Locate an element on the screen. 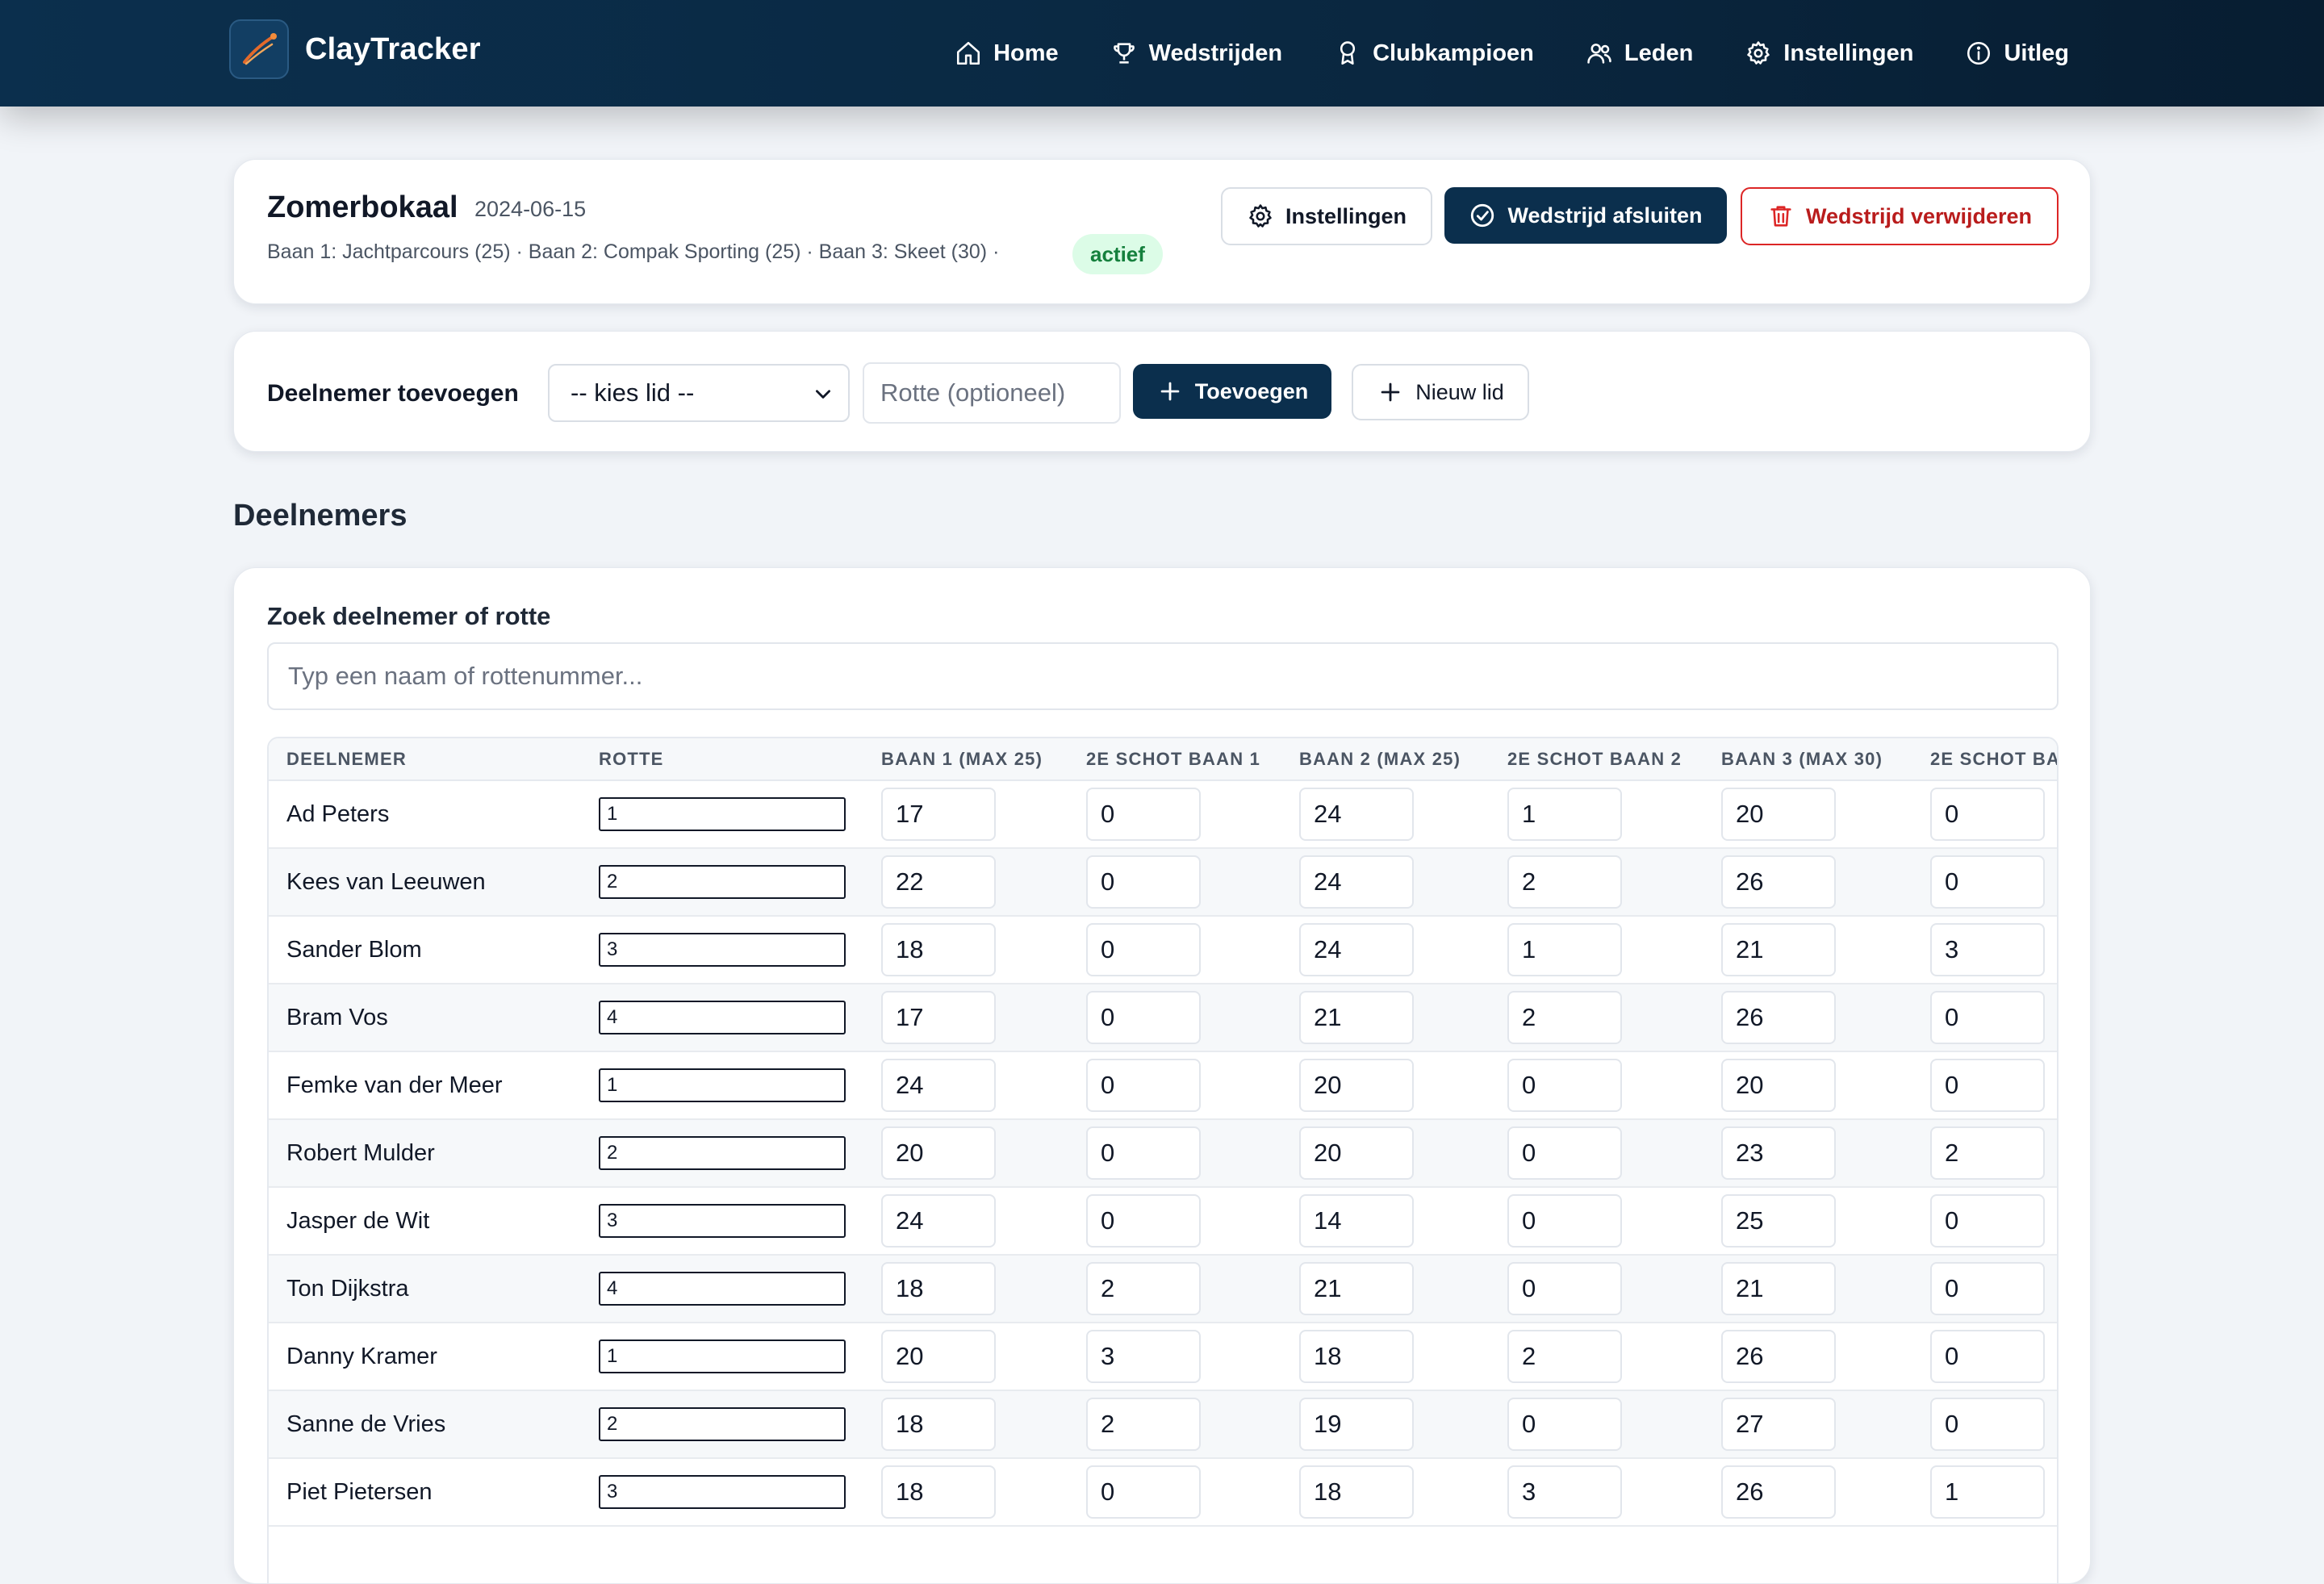  column-header: 2e schot Baan 2 is located at coordinates (1596, 759).